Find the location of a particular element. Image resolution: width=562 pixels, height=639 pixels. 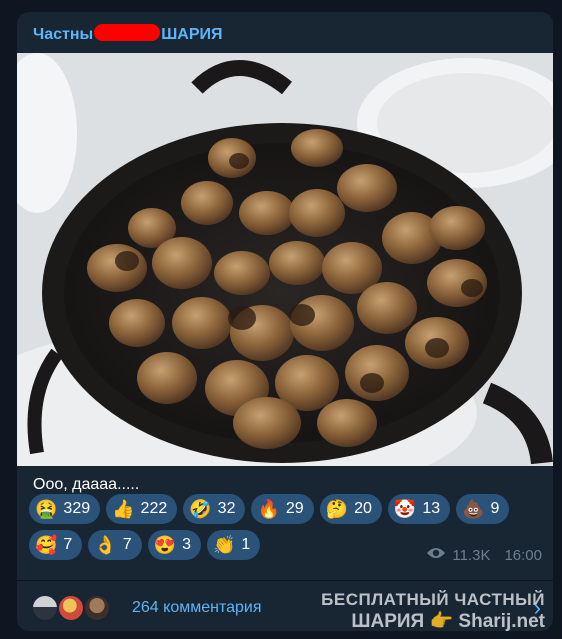

reaction-rofl: 🤣 32 is located at coordinates (214, 509).